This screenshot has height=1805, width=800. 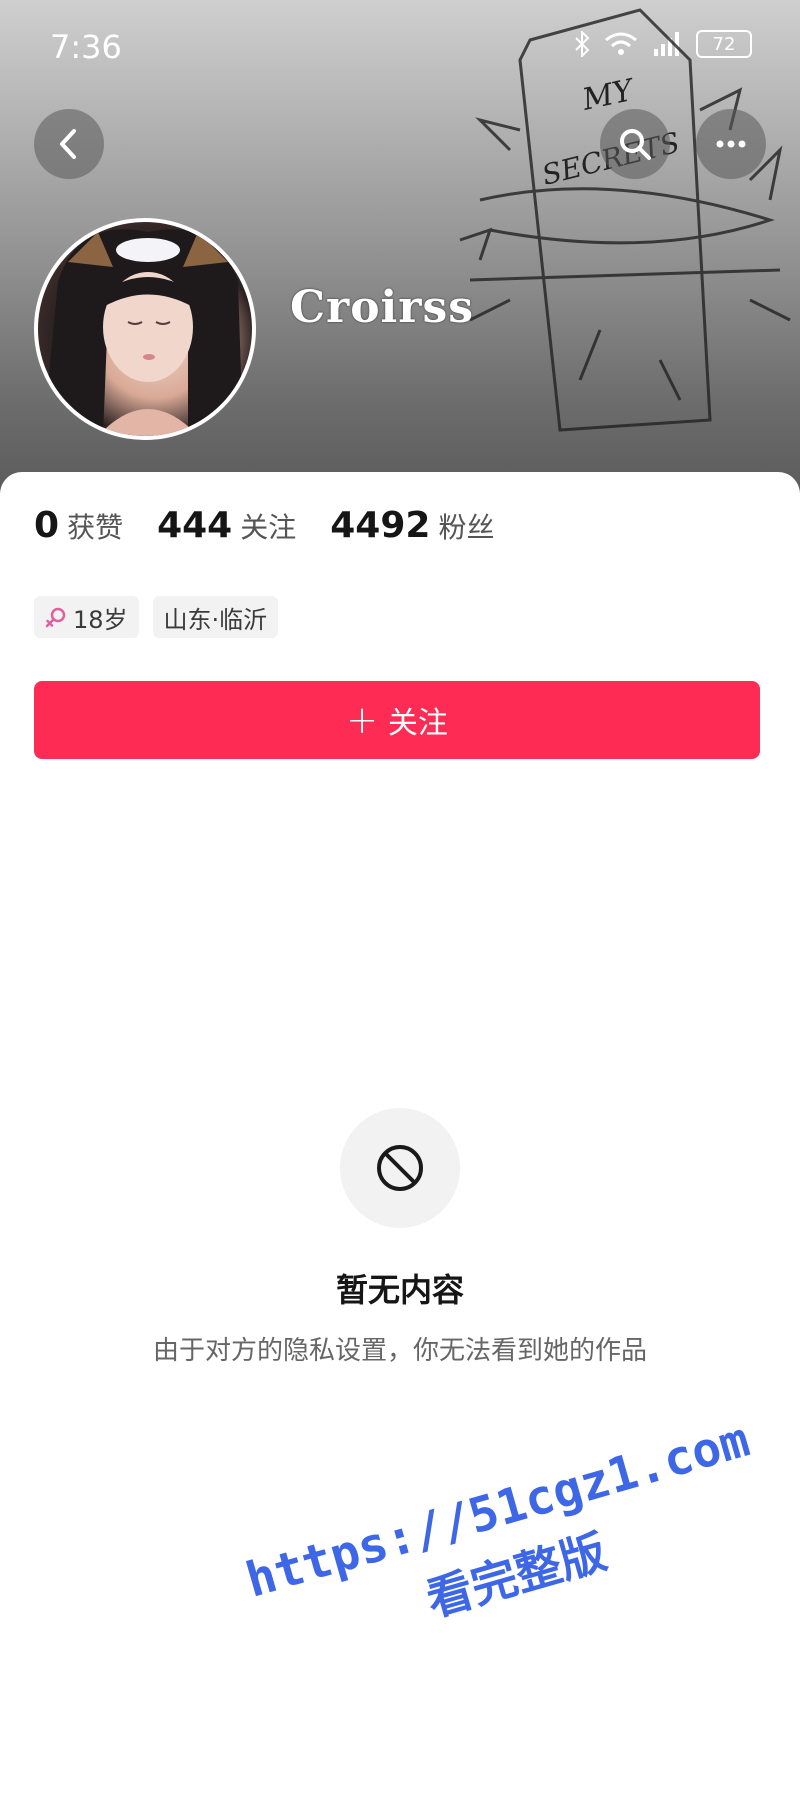 I want to click on location-tag: 山东·临沂, so click(x=215, y=617).